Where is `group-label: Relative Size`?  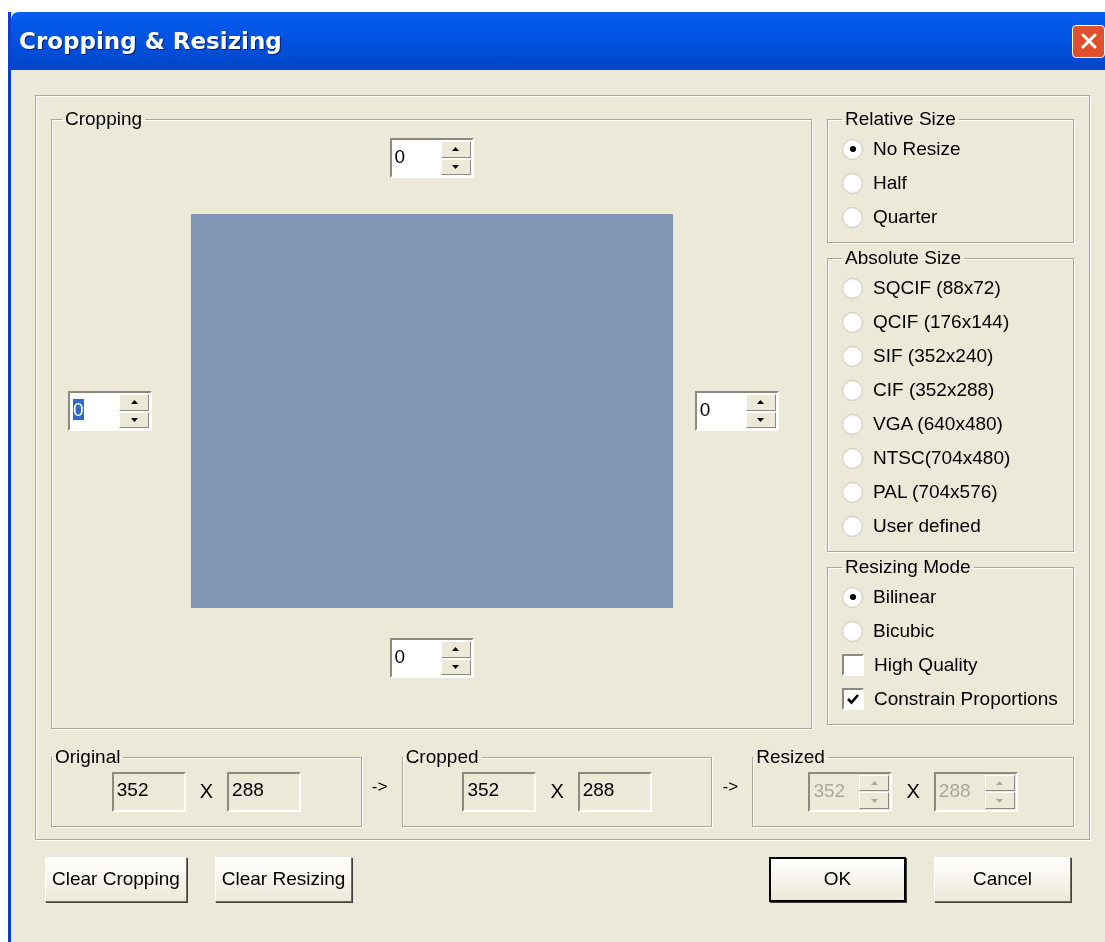 group-label: Relative Size is located at coordinates (900, 119).